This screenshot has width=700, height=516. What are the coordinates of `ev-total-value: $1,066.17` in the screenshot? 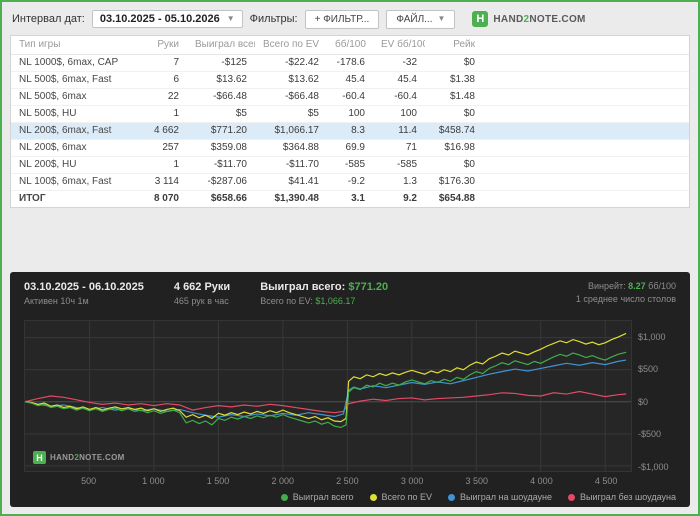 It's located at (335, 301).